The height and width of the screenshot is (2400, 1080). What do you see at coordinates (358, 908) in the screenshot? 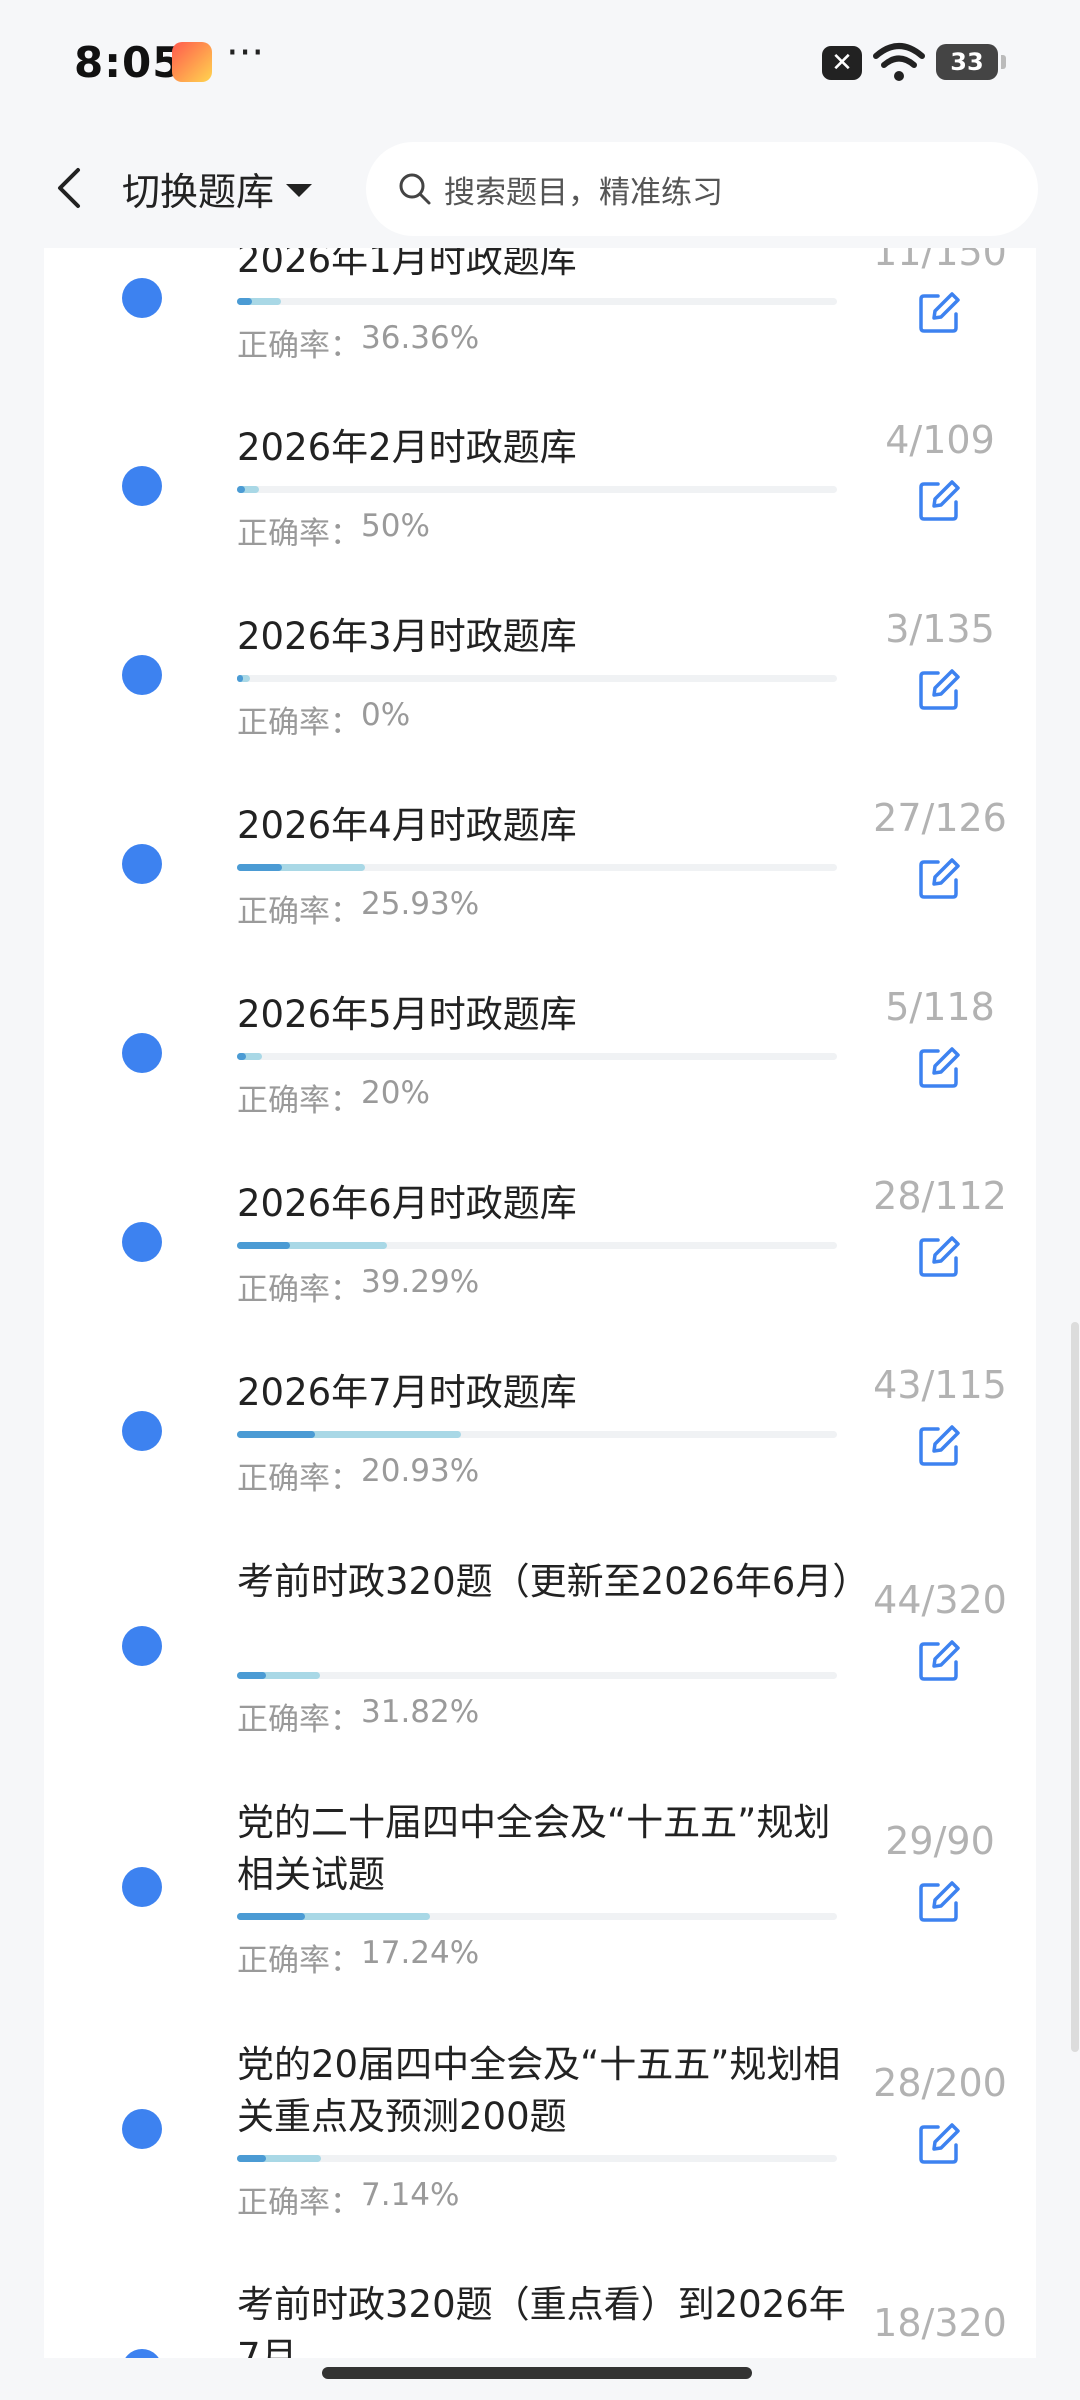
I see `accuracy-text: 正确率： 25.93%` at bounding box center [358, 908].